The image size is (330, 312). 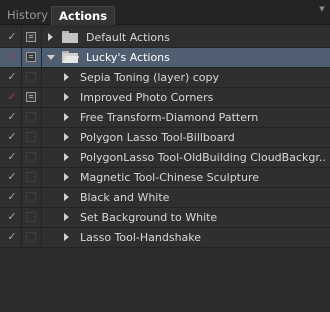 I want to click on action-row: ✓ Set Background to White, so click(x=165, y=218).